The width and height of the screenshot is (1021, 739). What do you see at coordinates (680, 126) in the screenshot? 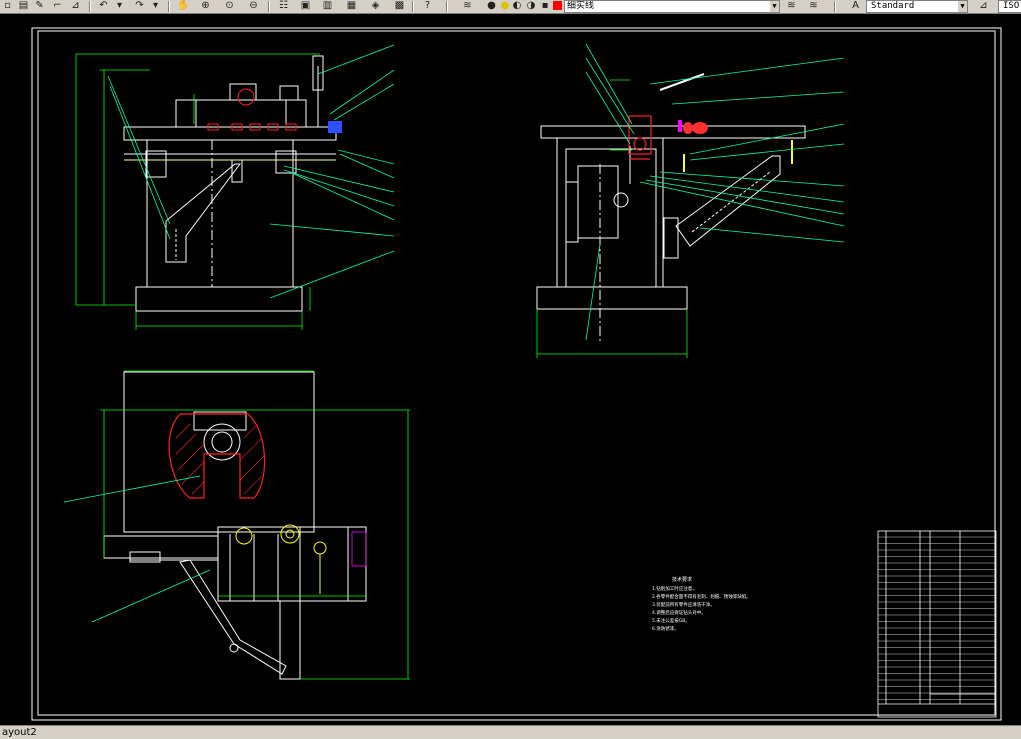
I see `side-view-magenta-part` at bounding box center [680, 126].